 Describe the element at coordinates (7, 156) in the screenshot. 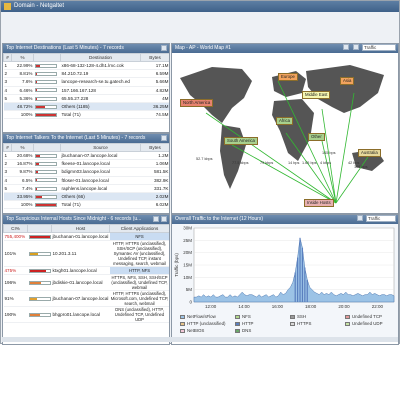

I see `row-index: 1` at that location.